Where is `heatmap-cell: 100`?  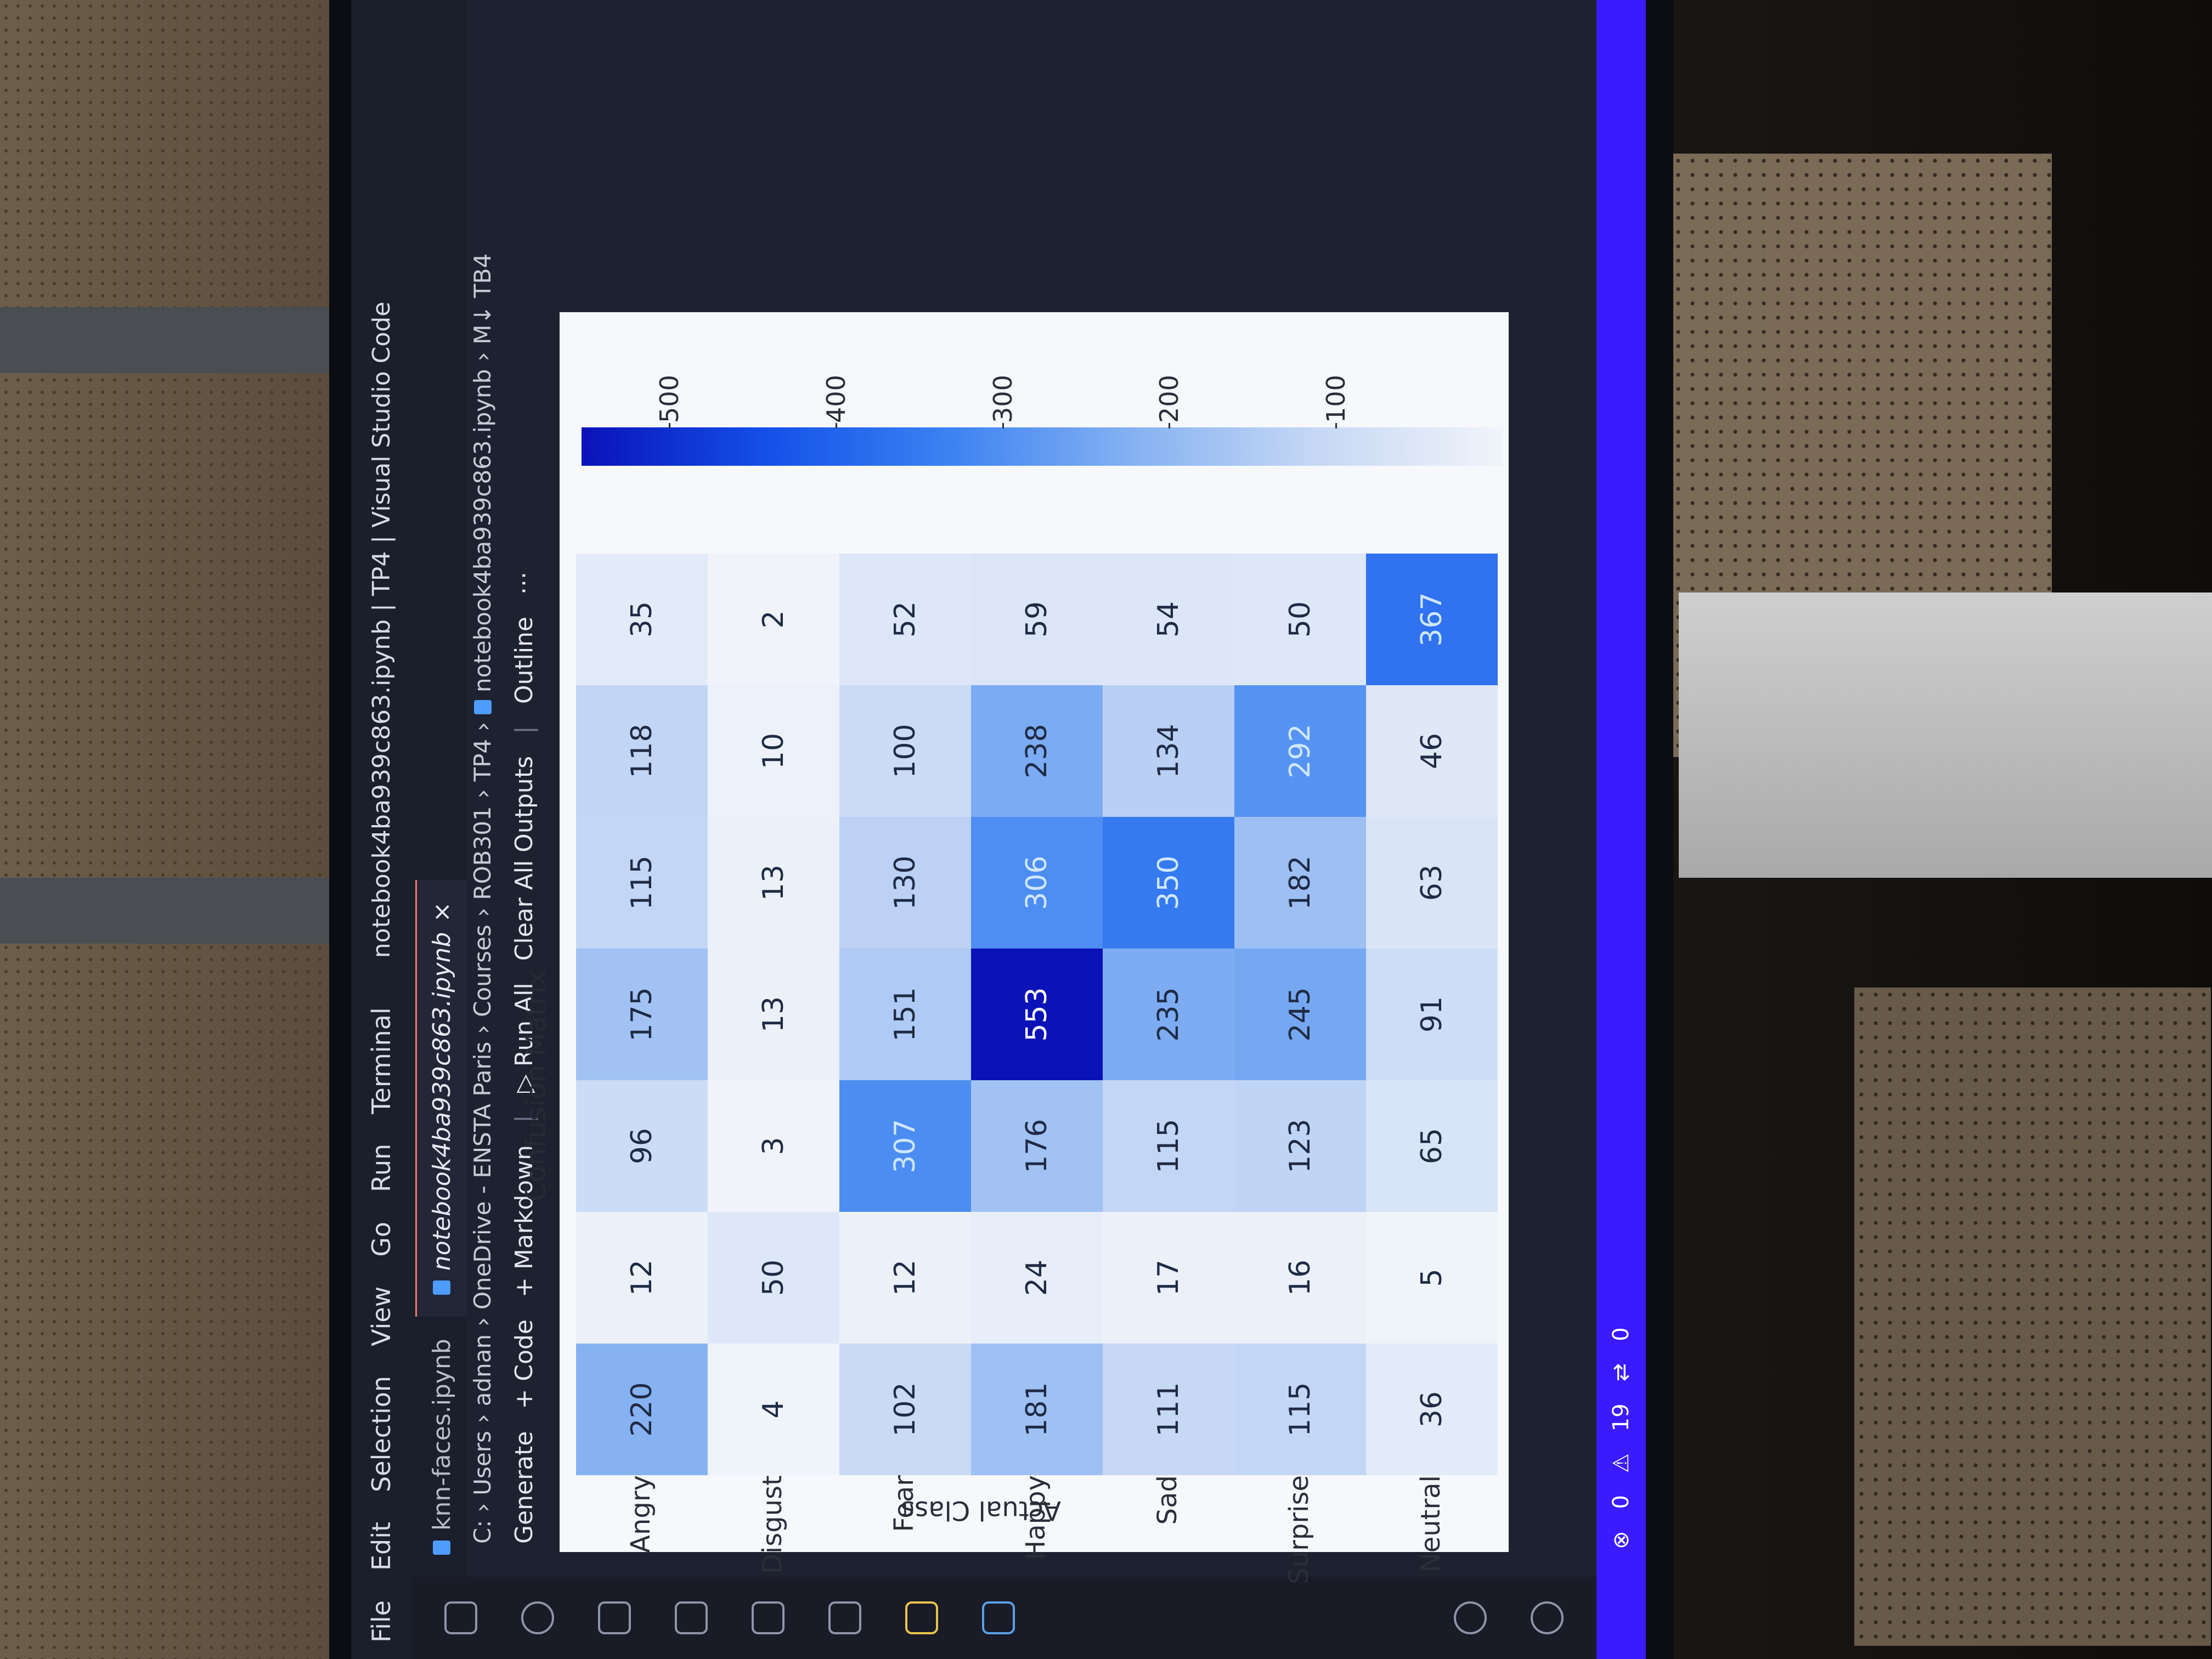
heatmap-cell: 100 is located at coordinates (905, 751).